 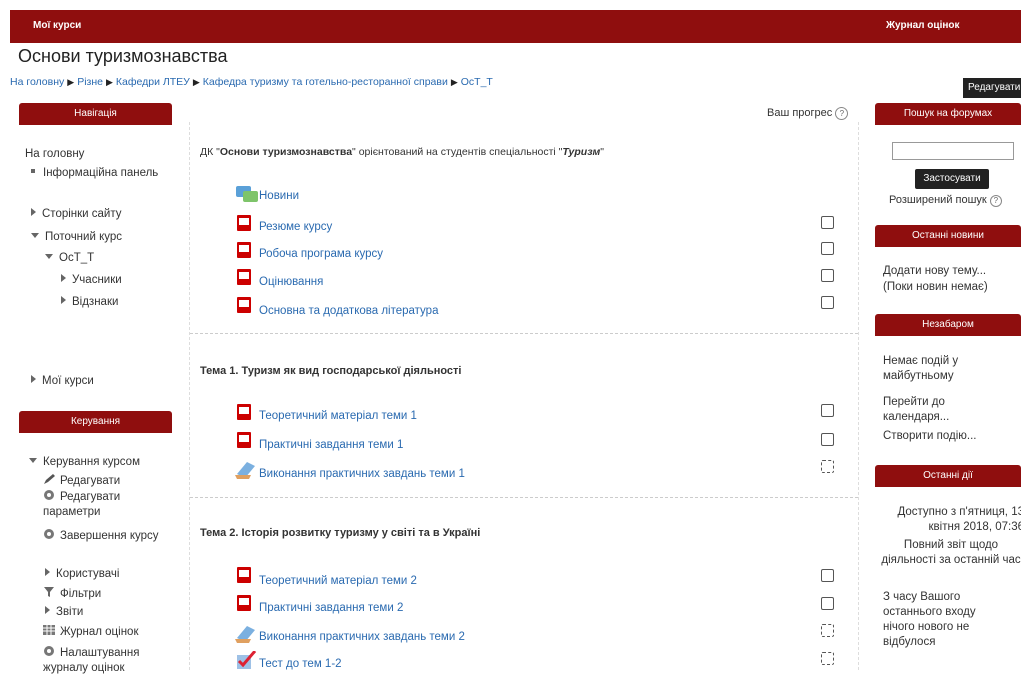 I want to click on activity-news: Новини, so click(x=279, y=196).